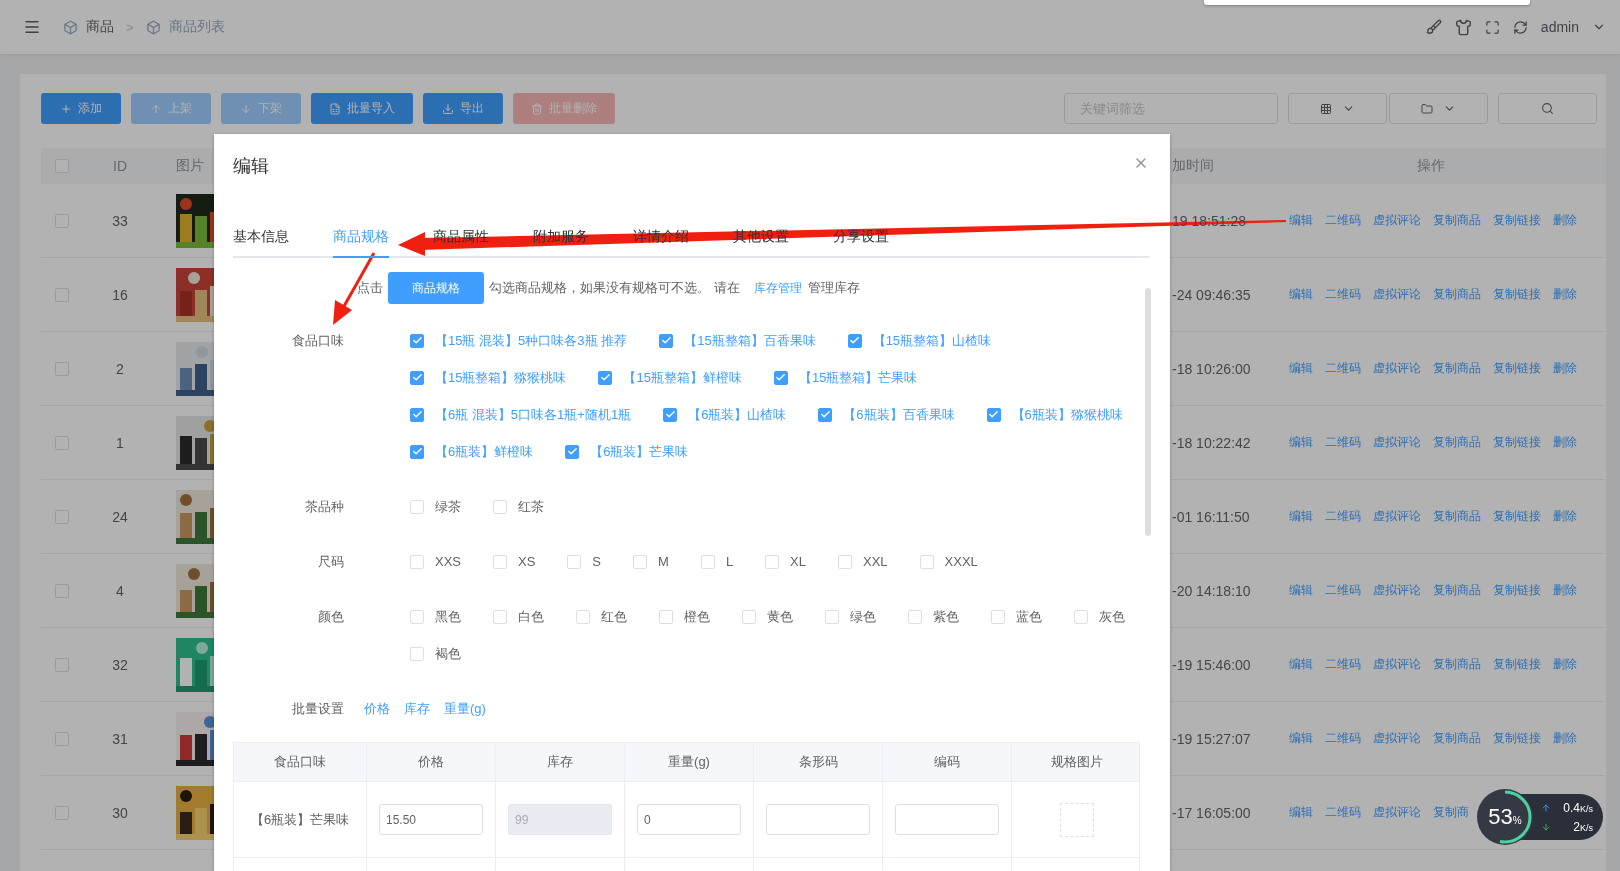 The image size is (1620, 871). What do you see at coordinates (1438, 108) in the screenshot?
I see `folder-dropdown` at bounding box center [1438, 108].